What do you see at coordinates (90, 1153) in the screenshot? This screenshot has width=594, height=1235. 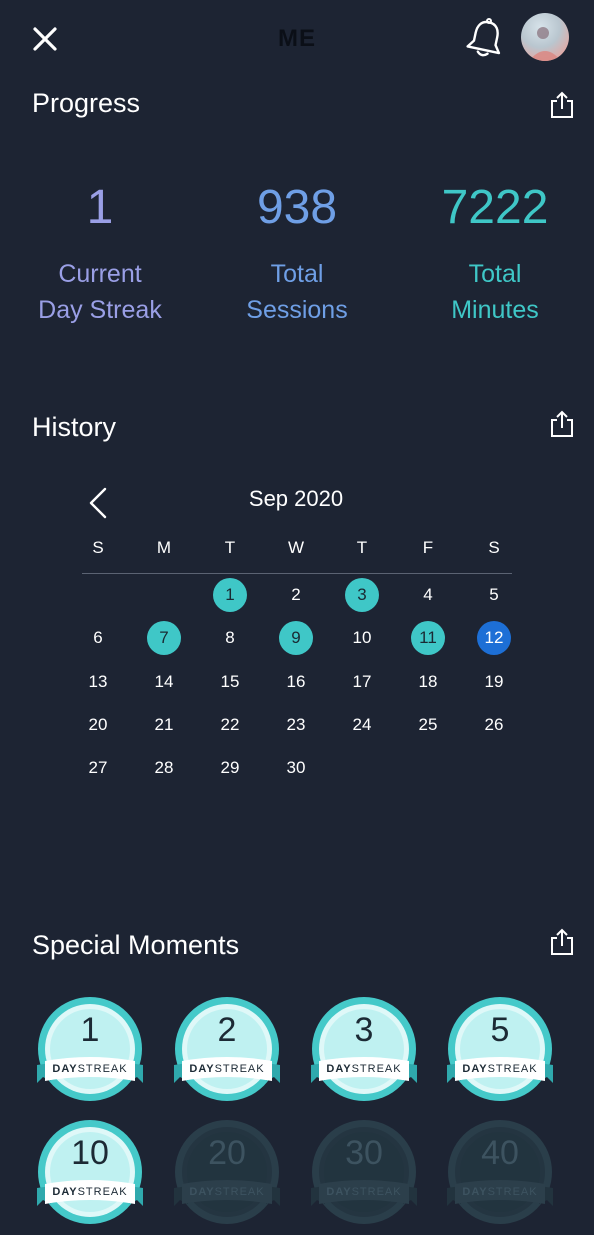 I see `badge-number: 10` at bounding box center [90, 1153].